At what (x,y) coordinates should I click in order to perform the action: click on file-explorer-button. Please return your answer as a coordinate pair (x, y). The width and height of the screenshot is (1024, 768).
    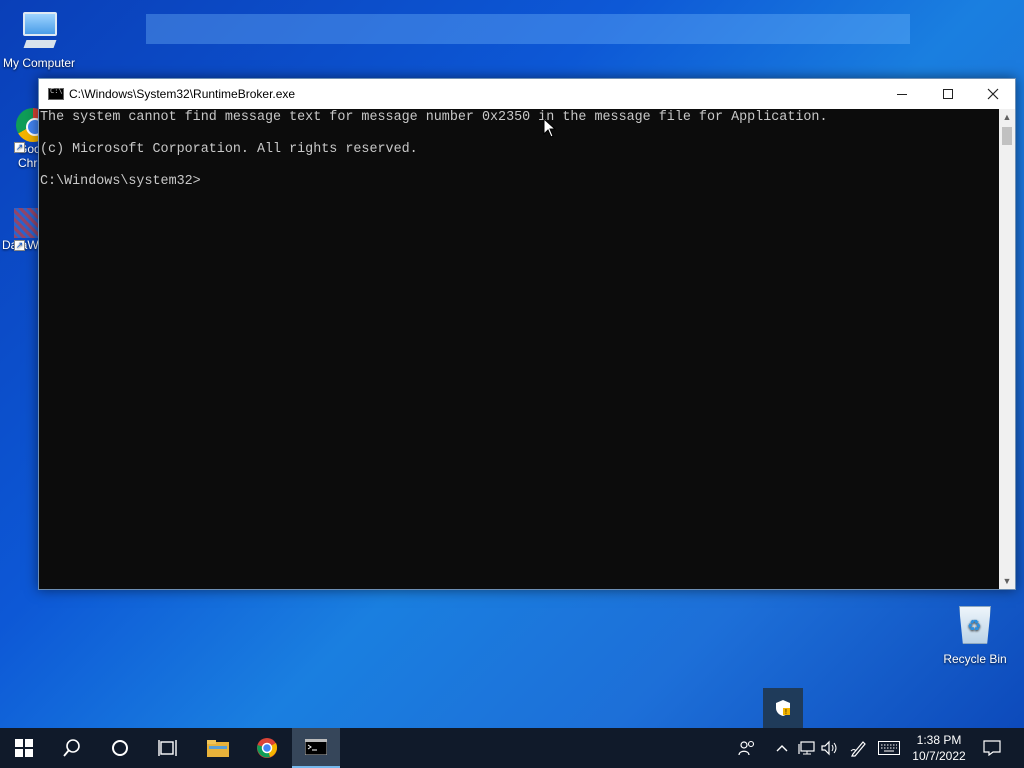
    Looking at the image, I should click on (218, 748).